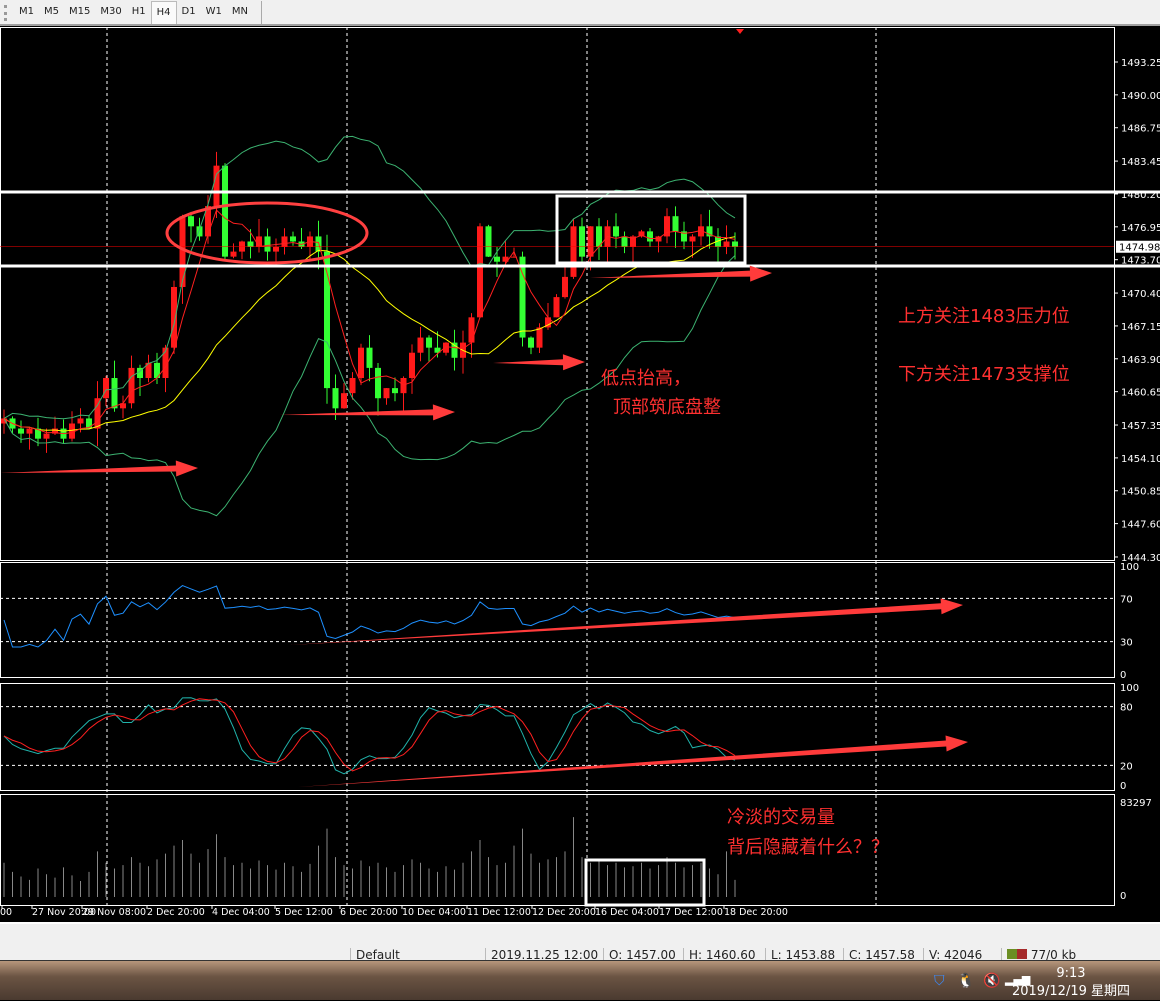  What do you see at coordinates (1126, 643) in the screenshot?
I see `rsi-axis-label: 30` at bounding box center [1126, 643].